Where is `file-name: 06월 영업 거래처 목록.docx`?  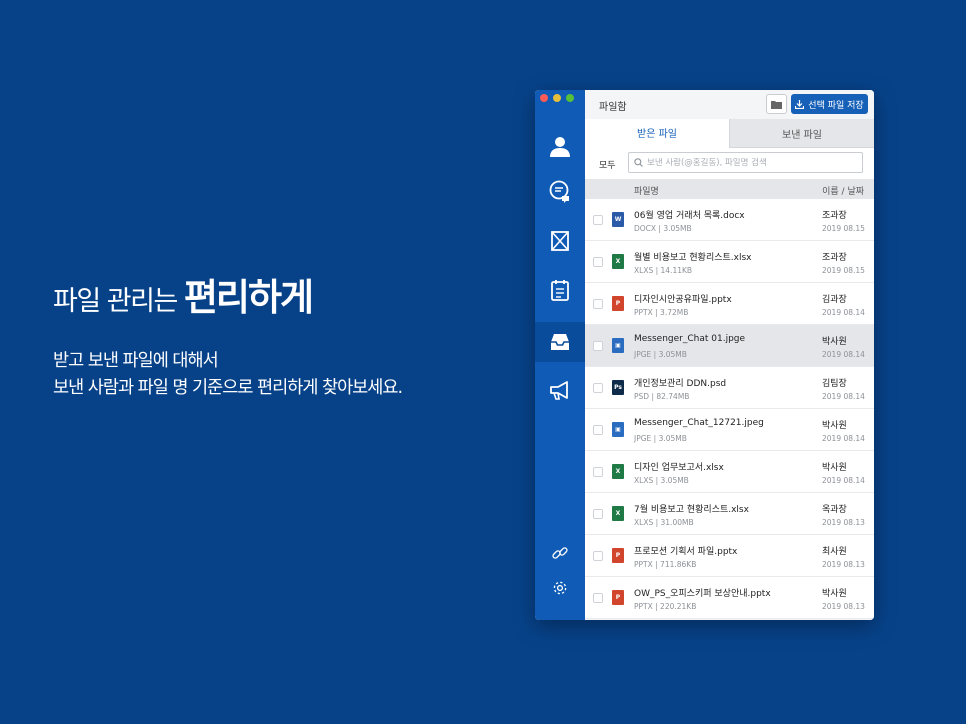 file-name: 06월 영업 거래처 목록.docx is located at coordinates (689, 216).